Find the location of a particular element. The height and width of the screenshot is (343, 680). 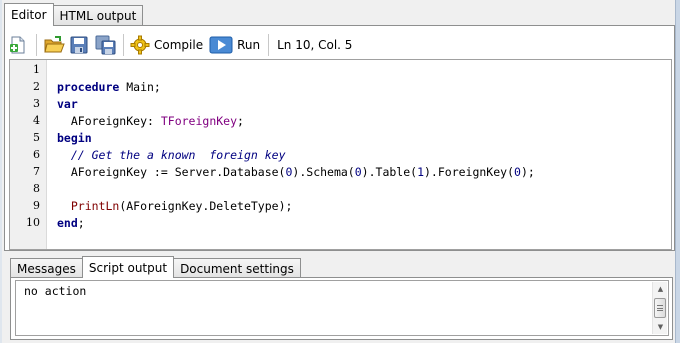

tab-html-output: HTML output is located at coordinates (98, 15).